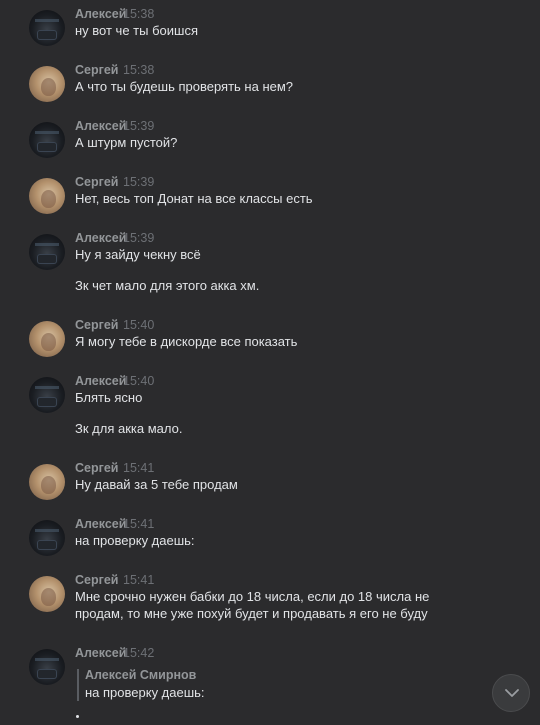 This screenshot has width=540, height=725. What do you see at coordinates (129, 428) in the screenshot?
I see `message-text: Зк для акка мало.` at bounding box center [129, 428].